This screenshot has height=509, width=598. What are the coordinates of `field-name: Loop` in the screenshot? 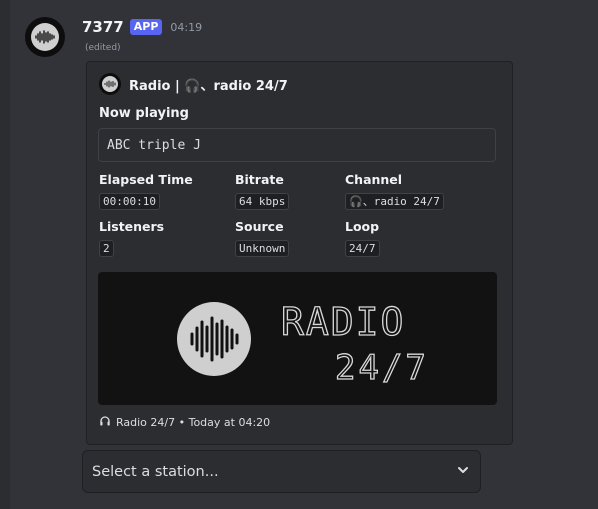 It's located at (362, 226).